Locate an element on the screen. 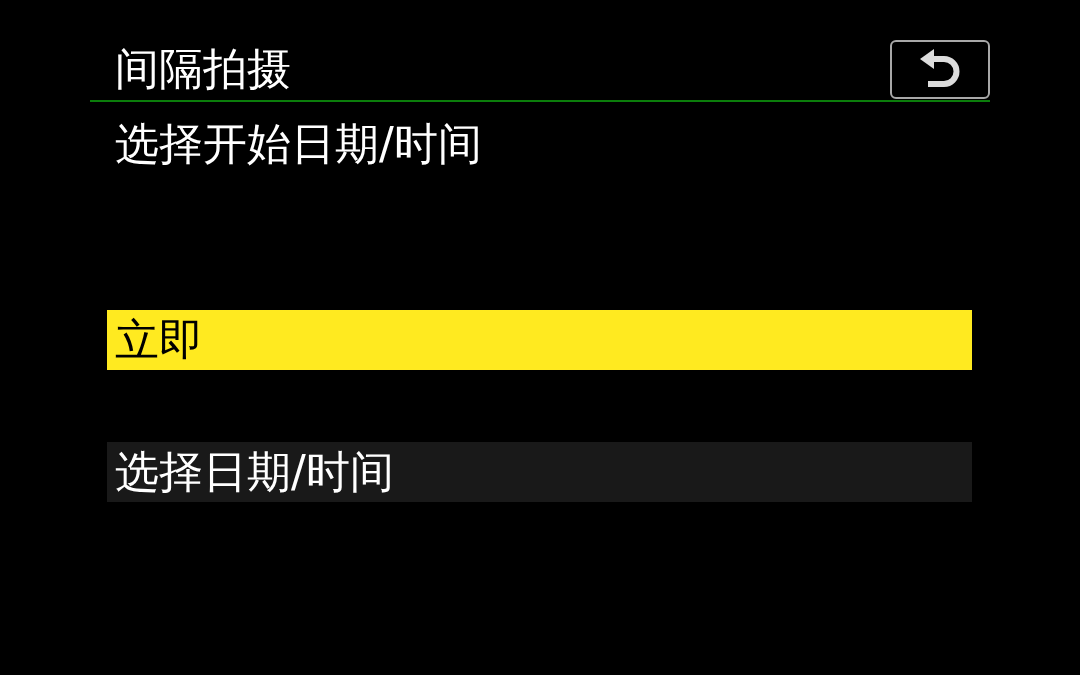 Image resolution: width=1080 pixels, height=675 pixels. menu-option: 立即 is located at coordinates (539, 340).